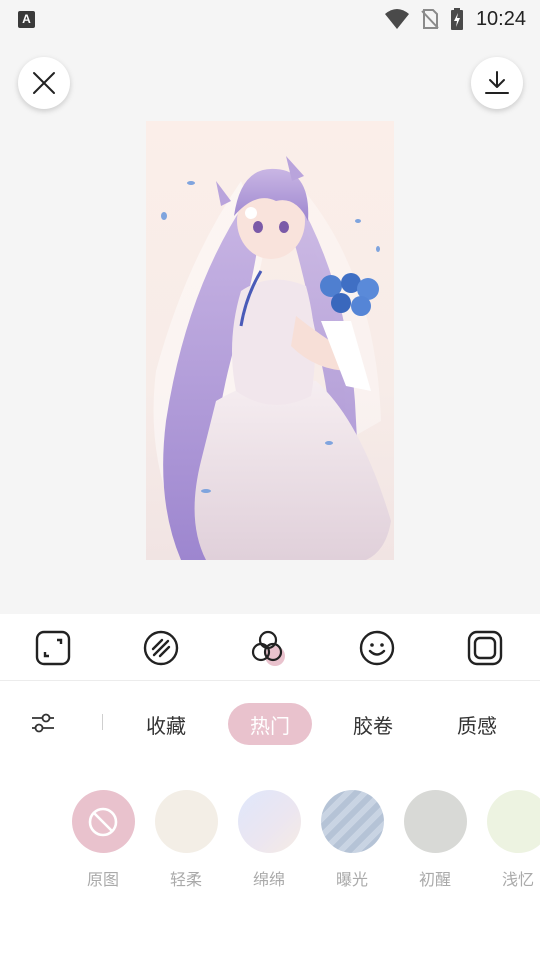  I want to click on filter-list: 原图 轻柔 绵绵 曝光 初醒 浅忆, so click(270, 840).